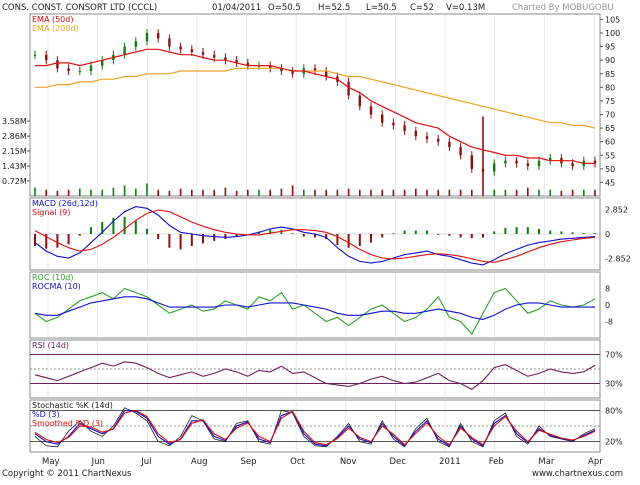 The height and width of the screenshot is (485, 640). What do you see at coordinates (51, 212) in the screenshot?
I see `legend-signal: Signal (9)` at bounding box center [51, 212].